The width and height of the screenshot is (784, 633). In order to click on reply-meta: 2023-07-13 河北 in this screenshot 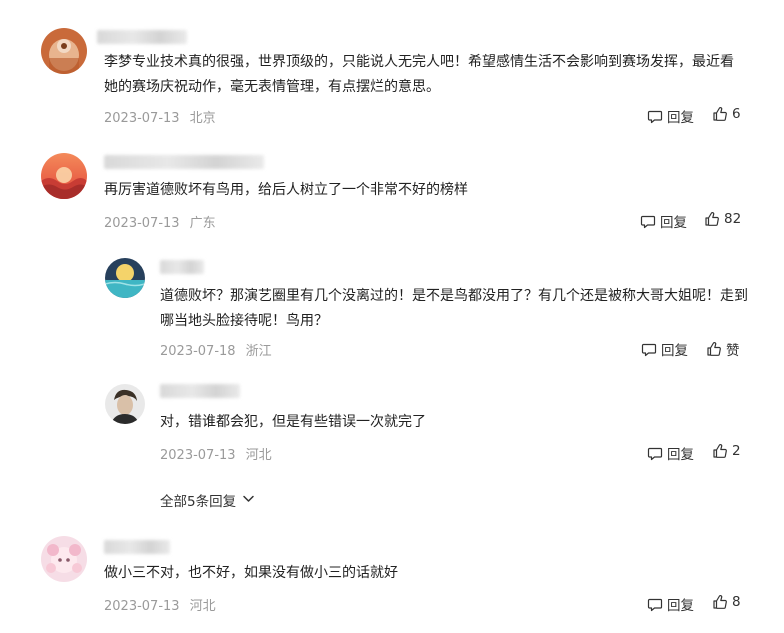, I will do `click(216, 453)`.